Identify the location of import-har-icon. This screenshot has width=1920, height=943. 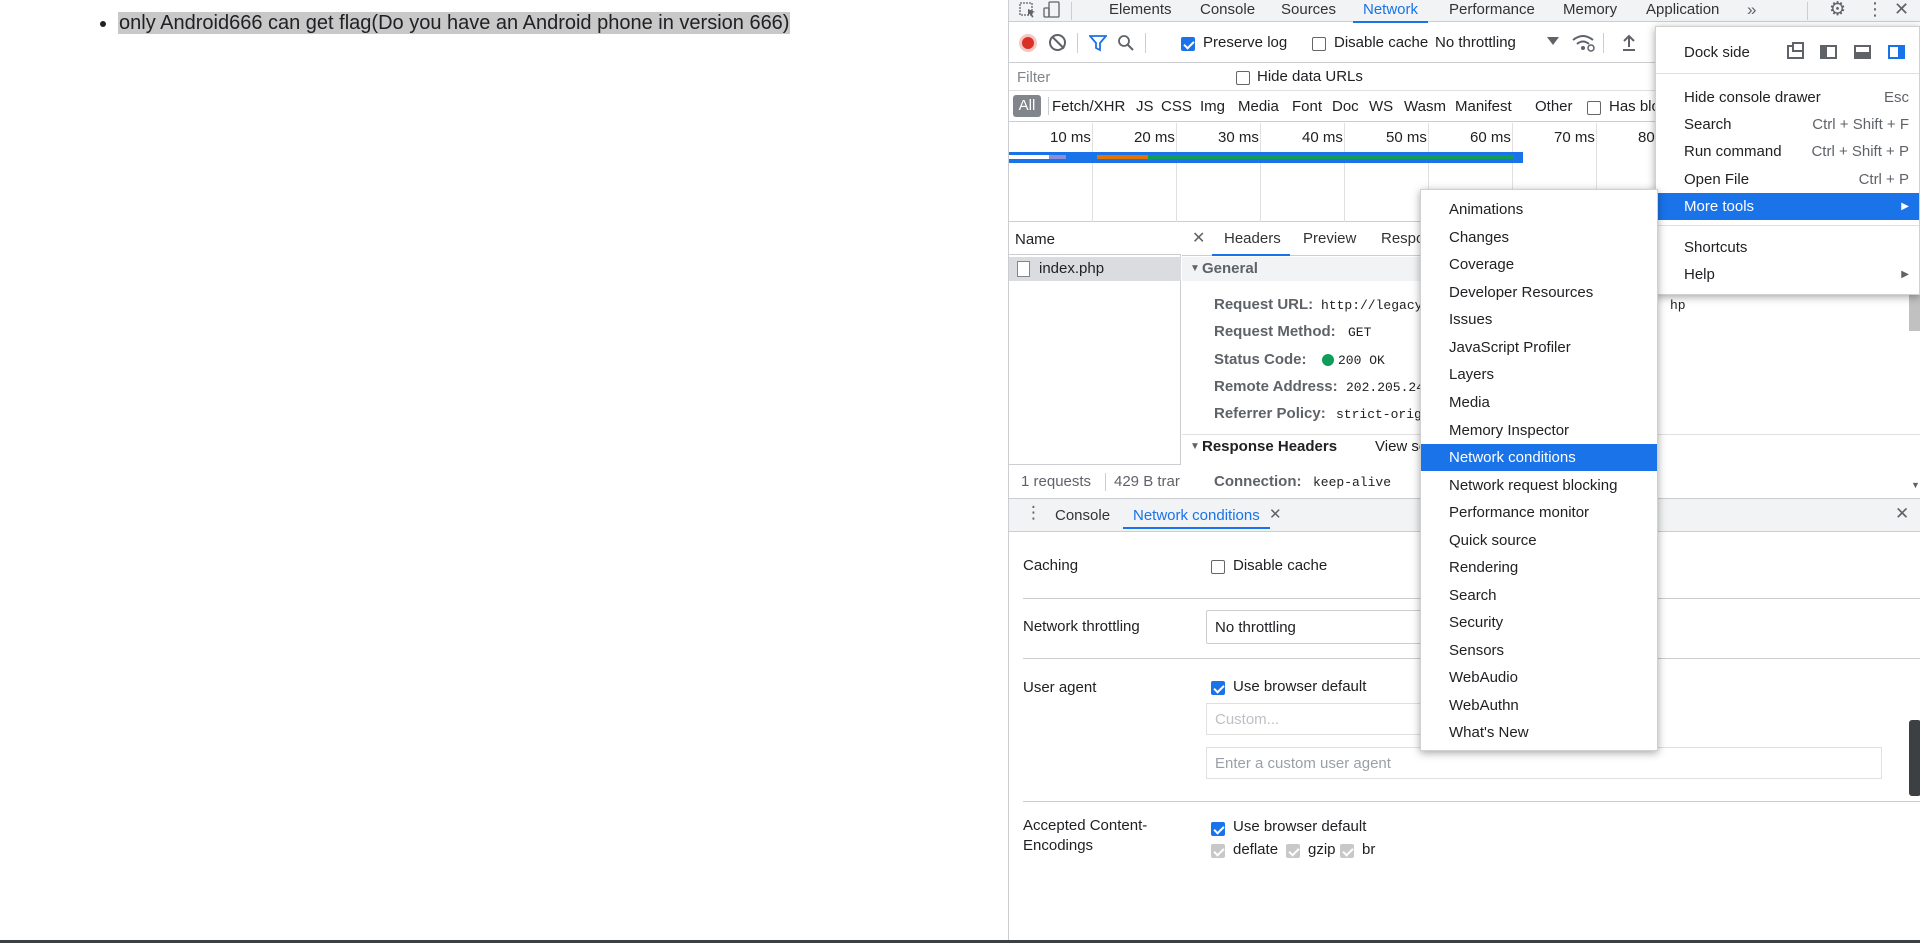
(1629, 45).